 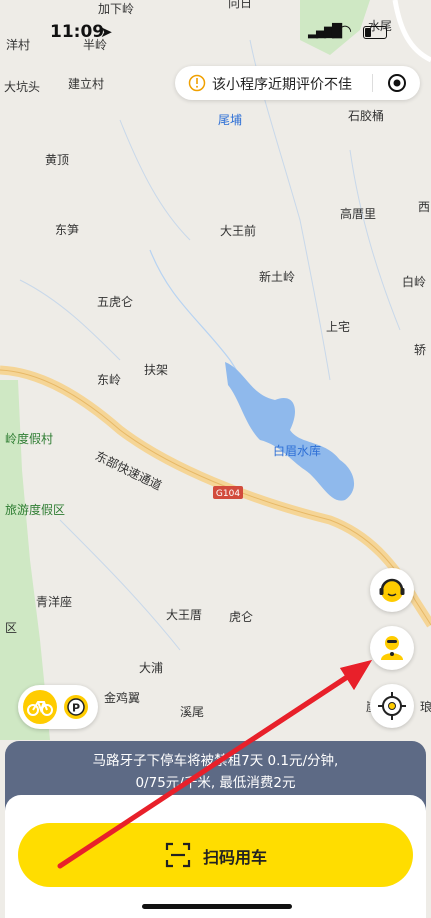 I want to click on map-label: 尾埔, so click(x=230, y=120).